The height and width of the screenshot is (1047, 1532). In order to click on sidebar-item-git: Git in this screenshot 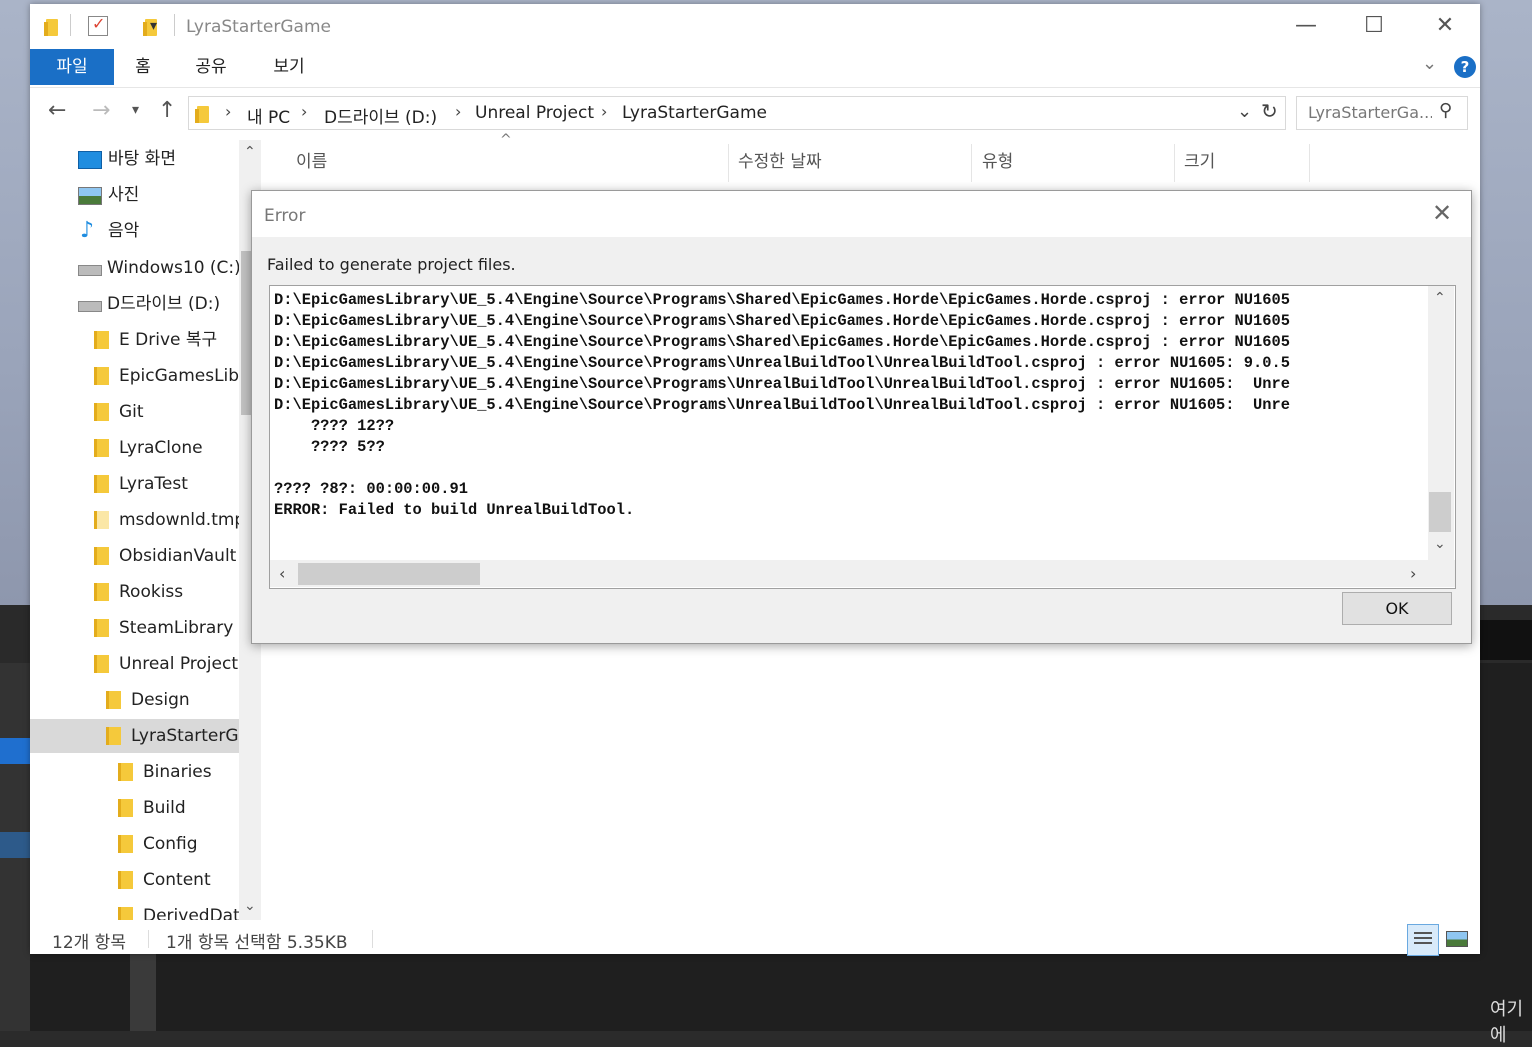, I will do `click(134, 412)`.